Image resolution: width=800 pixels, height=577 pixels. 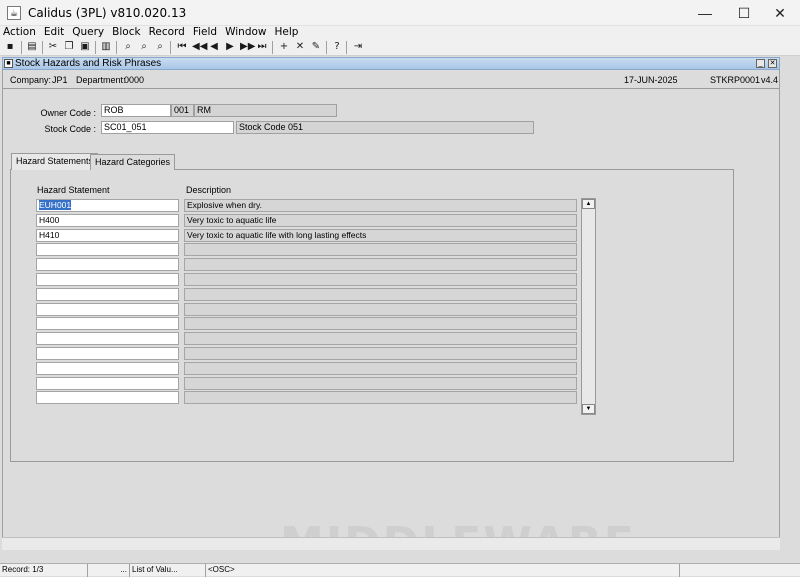 What do you see at coordinates (316, 47) in the screenshot?
I see `duplicate-record-icon: ✎` at bounding box center [316, 47].